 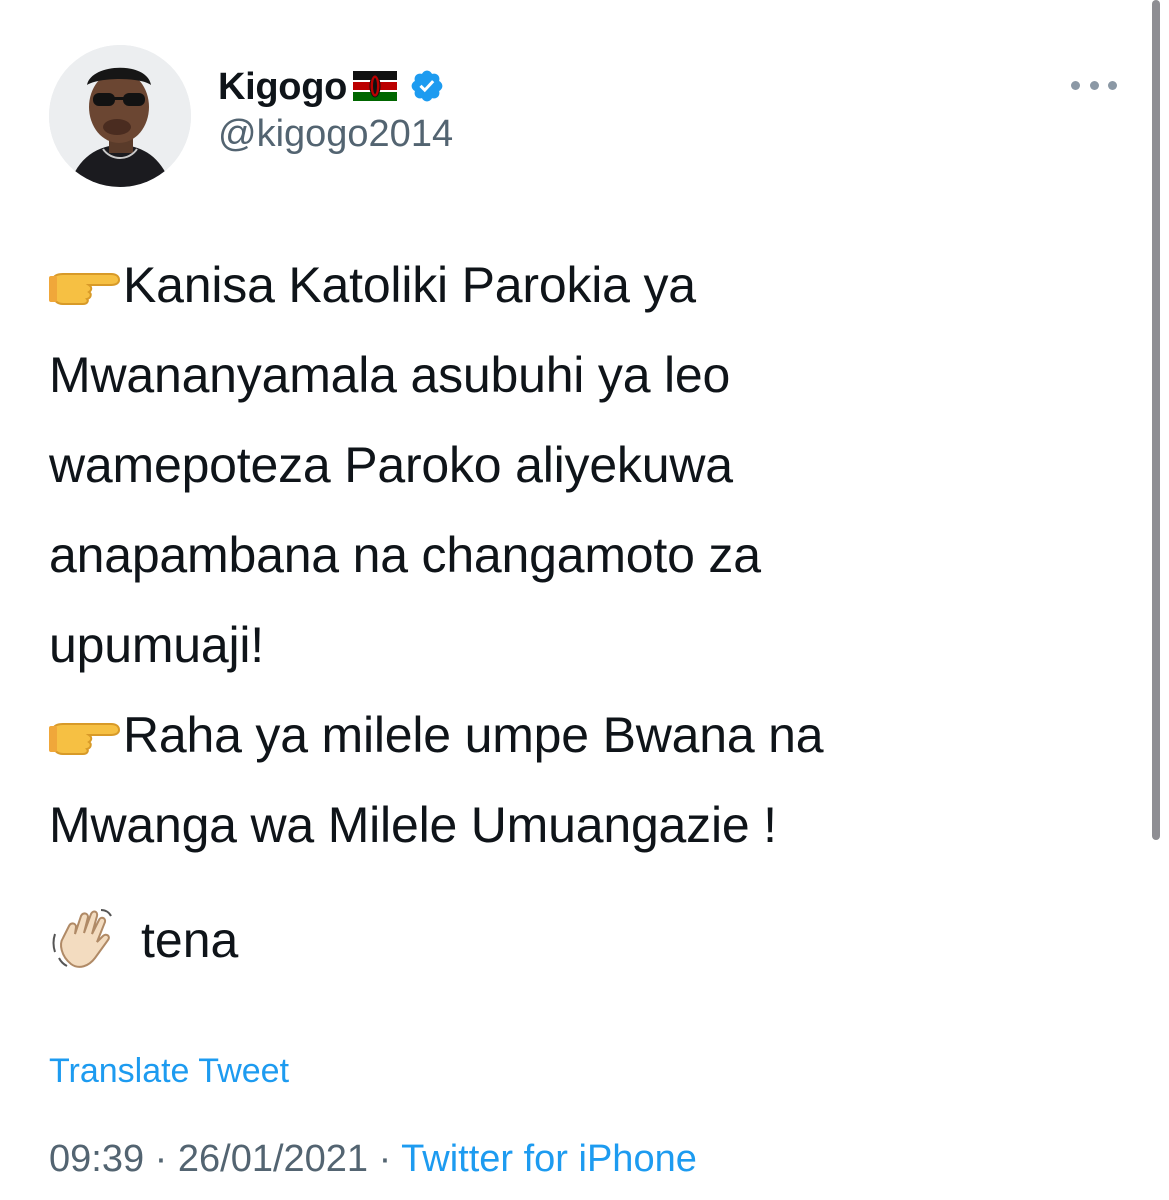 I want to click on scrollbar, so click(x=1156, y=420).